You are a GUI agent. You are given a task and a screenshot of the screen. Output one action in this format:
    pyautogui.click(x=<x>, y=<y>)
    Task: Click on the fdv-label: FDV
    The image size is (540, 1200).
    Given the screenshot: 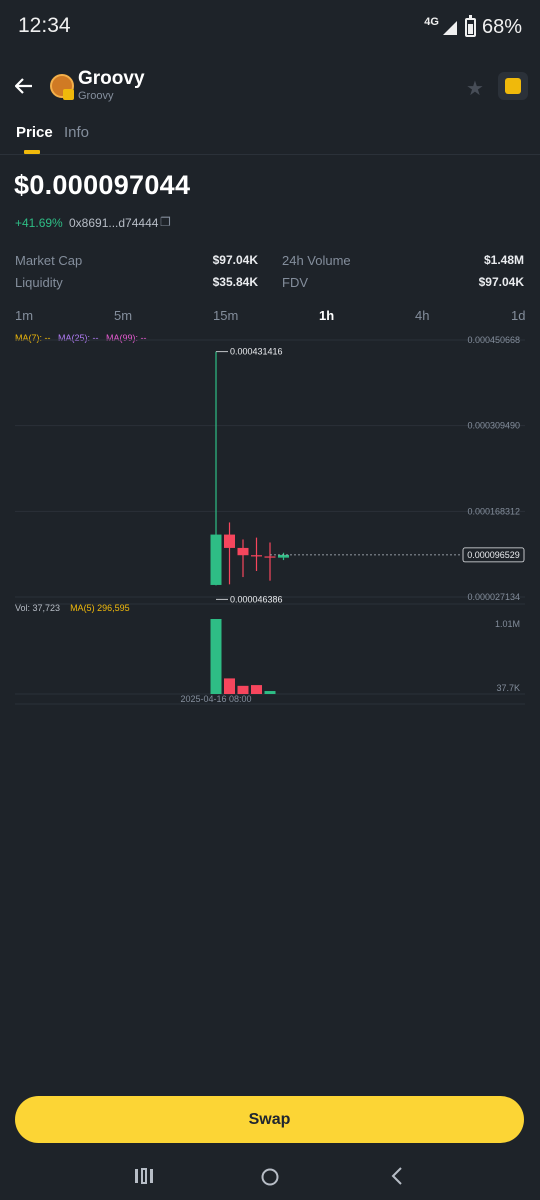 What is the action you would take?
    pyautogui.click(x=295, y=282)
    